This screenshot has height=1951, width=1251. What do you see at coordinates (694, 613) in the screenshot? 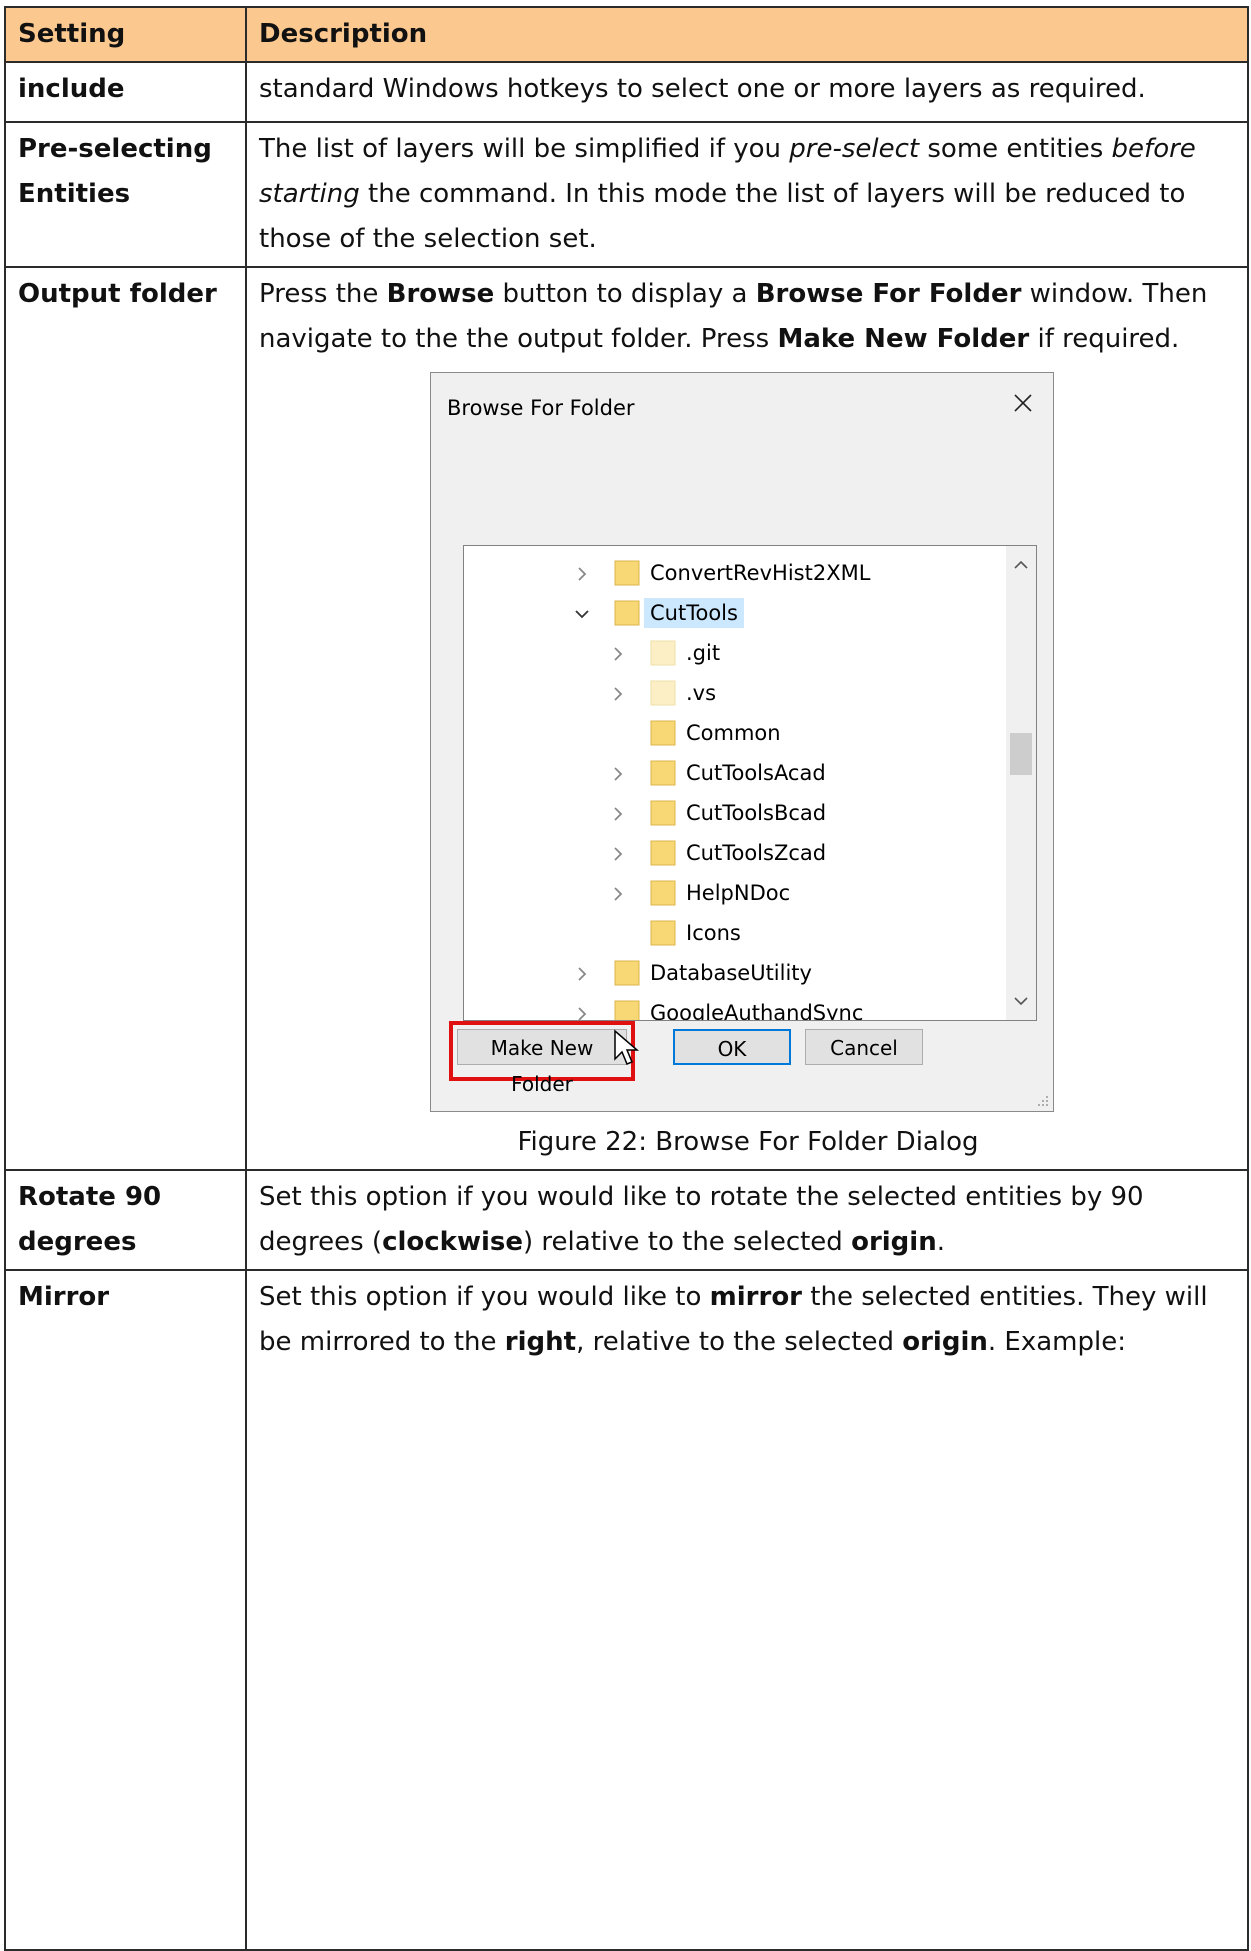
I see `tree-item-label: CutTools` at bounding box center [694, 613].